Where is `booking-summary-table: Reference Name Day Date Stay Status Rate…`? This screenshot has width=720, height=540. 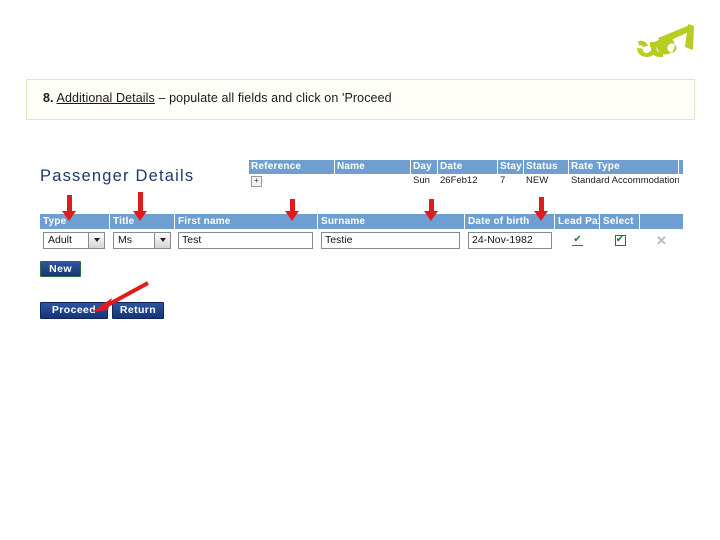
booking-summary-table: Reference Name Day Date Stay Status Rate… is located at coordinates (466, 174).